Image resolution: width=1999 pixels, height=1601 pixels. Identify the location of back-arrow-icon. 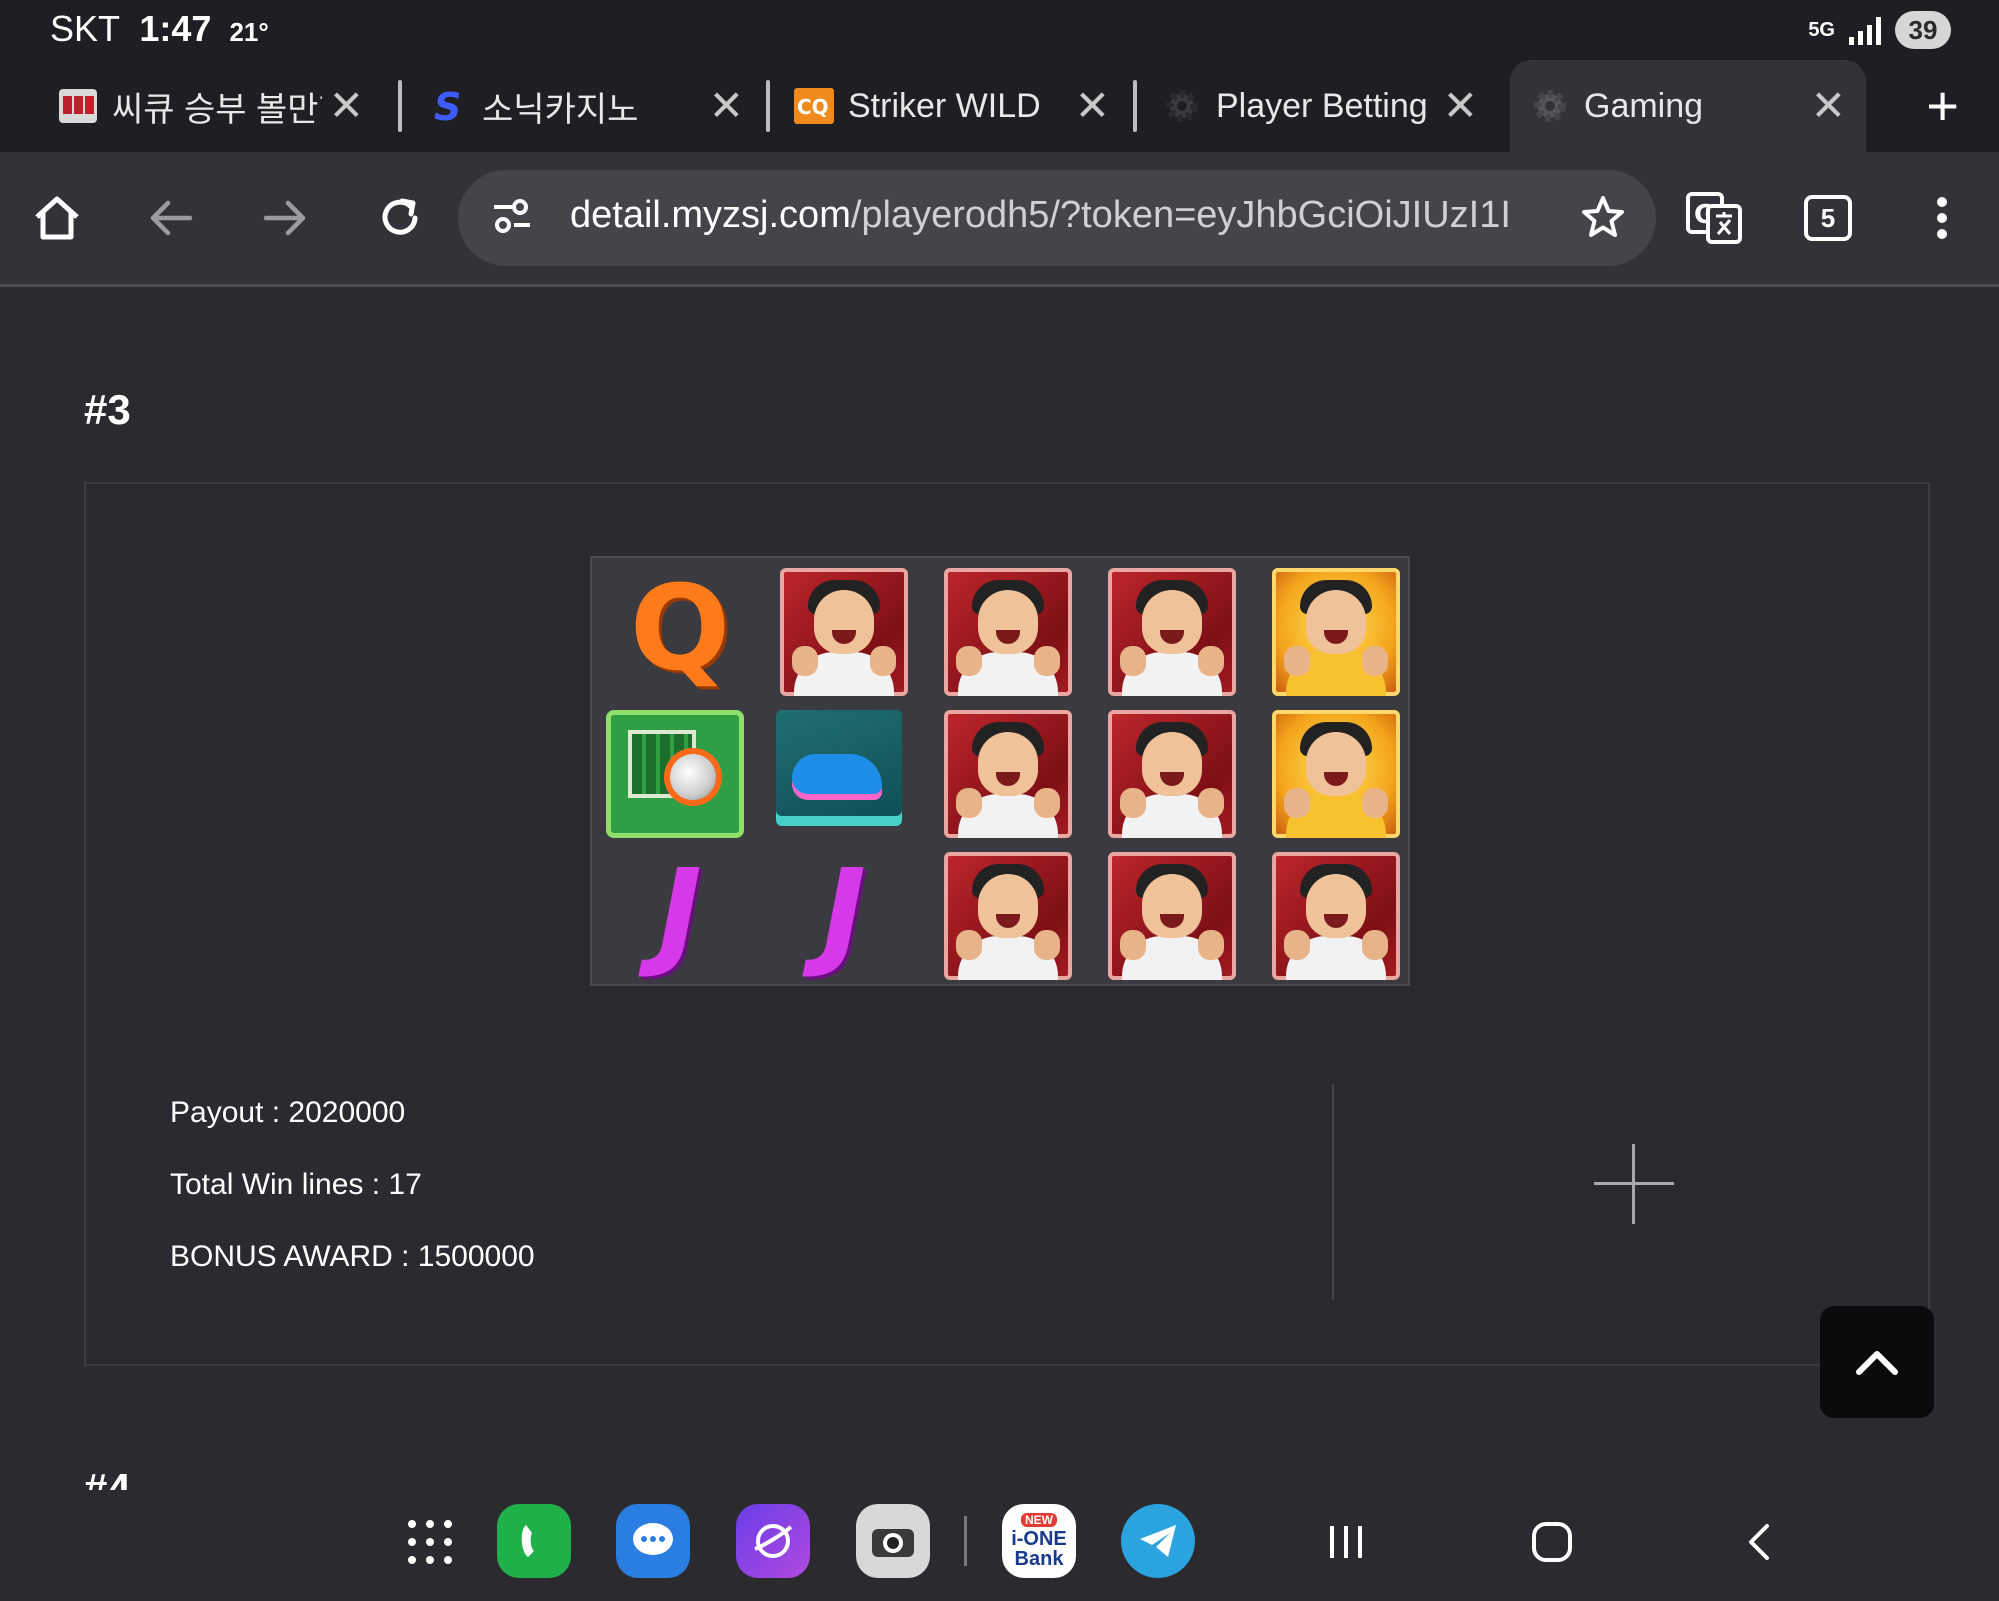
(171, 218).